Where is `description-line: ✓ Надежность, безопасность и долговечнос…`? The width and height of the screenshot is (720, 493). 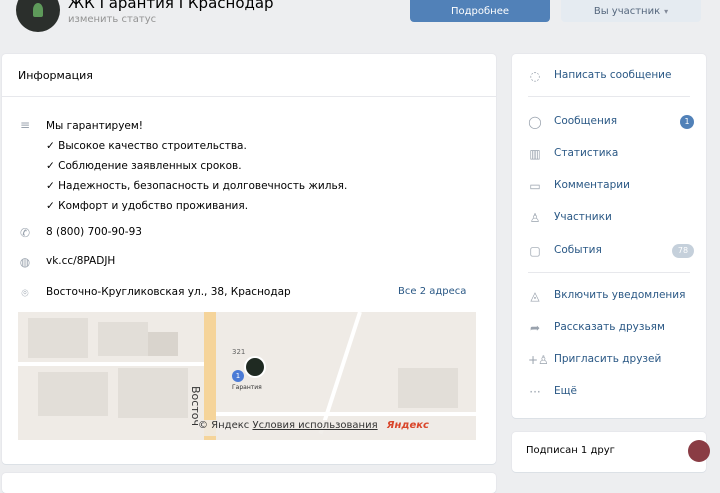 description-line: ✓ Надежность, безопасность и долговечнос… is located at coordinates (197, 186).